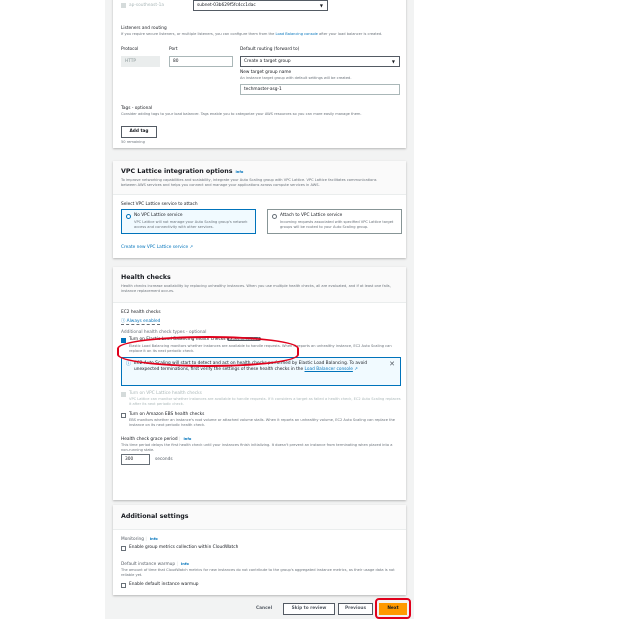 The image size is (631, 619). Describe the element at coordinates (226, 5) in the screenshot. I see `subnet-value: subnet-03b629f5fc4cc1dac` at that location.